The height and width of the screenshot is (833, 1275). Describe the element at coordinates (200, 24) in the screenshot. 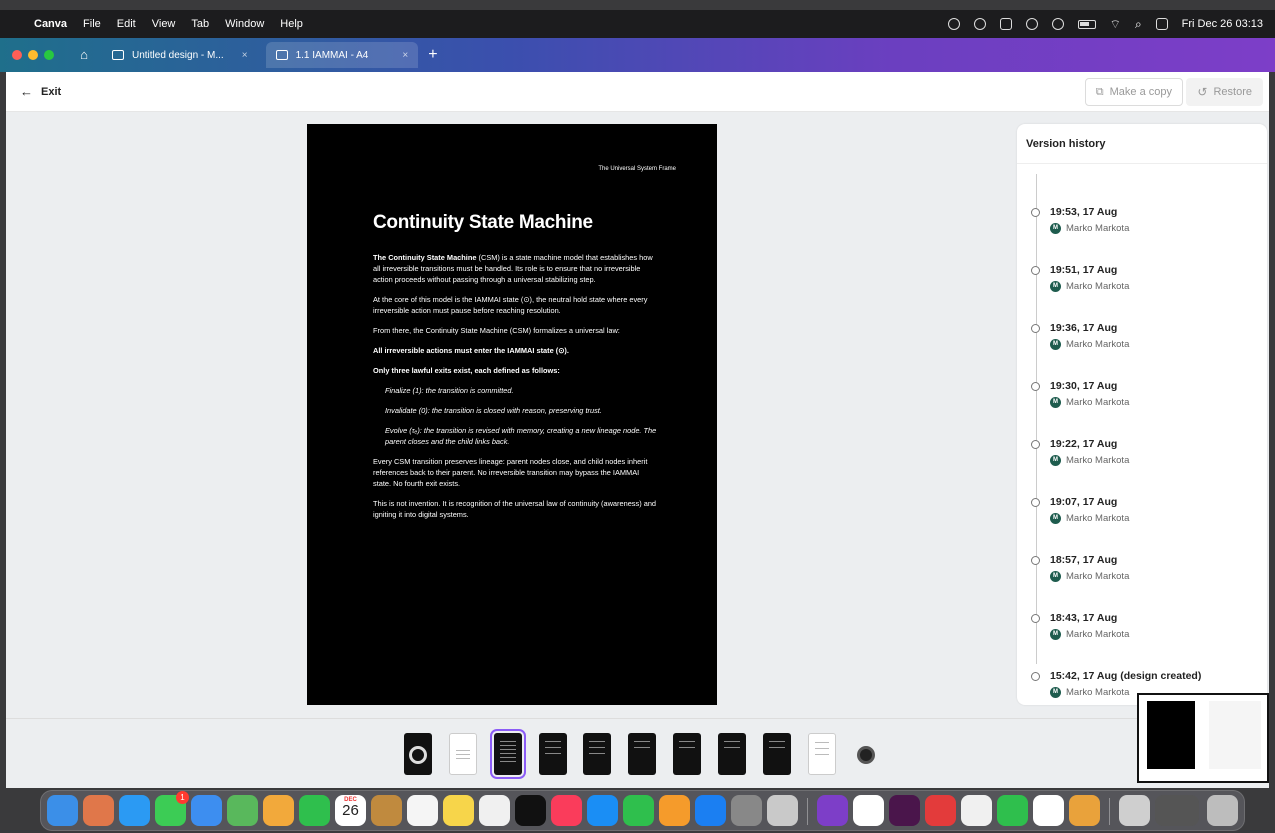

I see `menu-tab: Tab` at that location.